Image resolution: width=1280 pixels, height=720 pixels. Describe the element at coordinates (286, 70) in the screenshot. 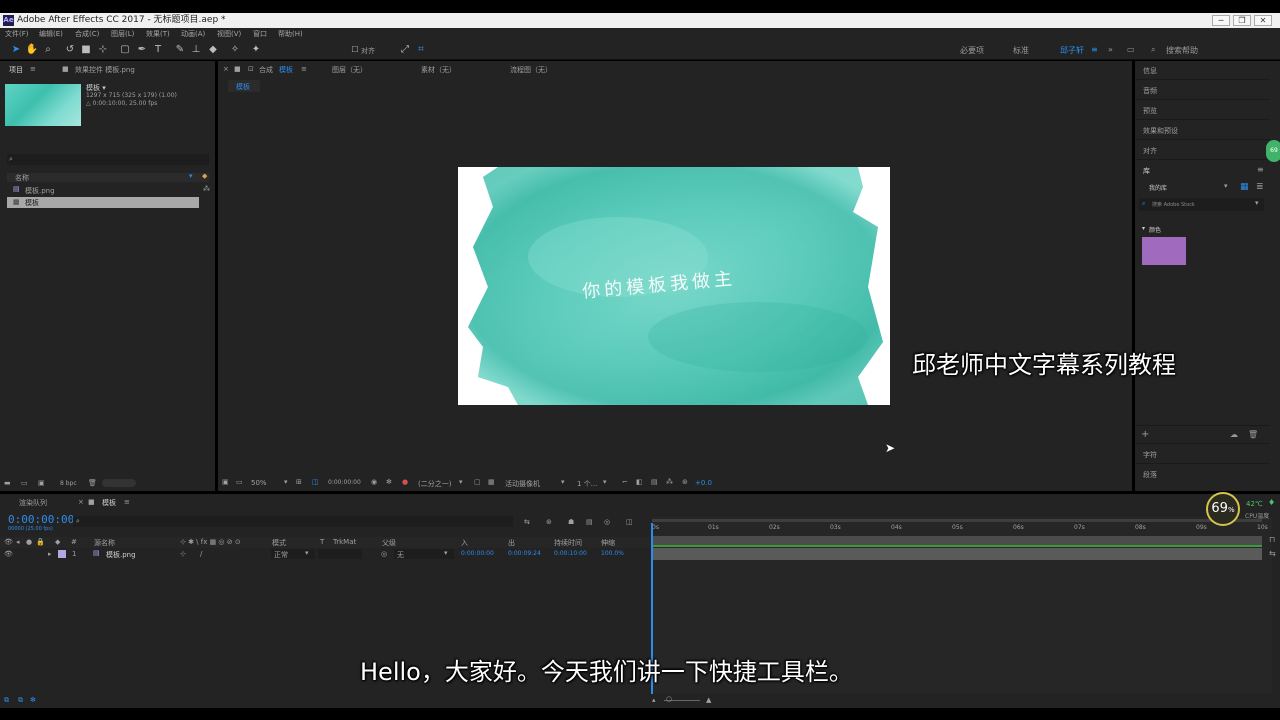

I see `comp-name: 模板` at that location.